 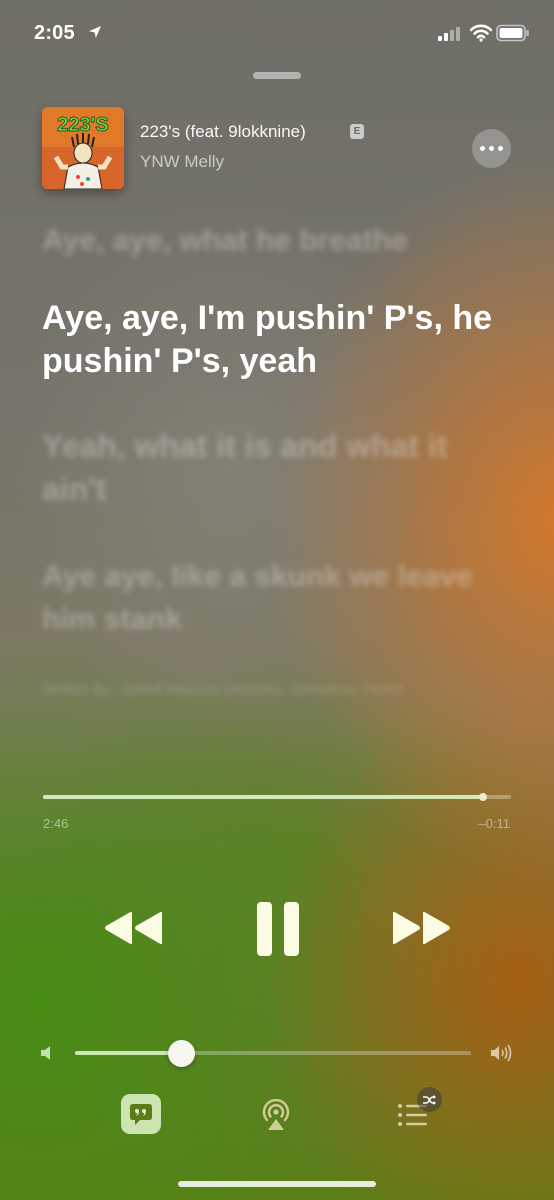 What do you see at coordinates (482, 148) in the screenshot?
I see `ellipsis-icon` at bounding box center [482, 148].